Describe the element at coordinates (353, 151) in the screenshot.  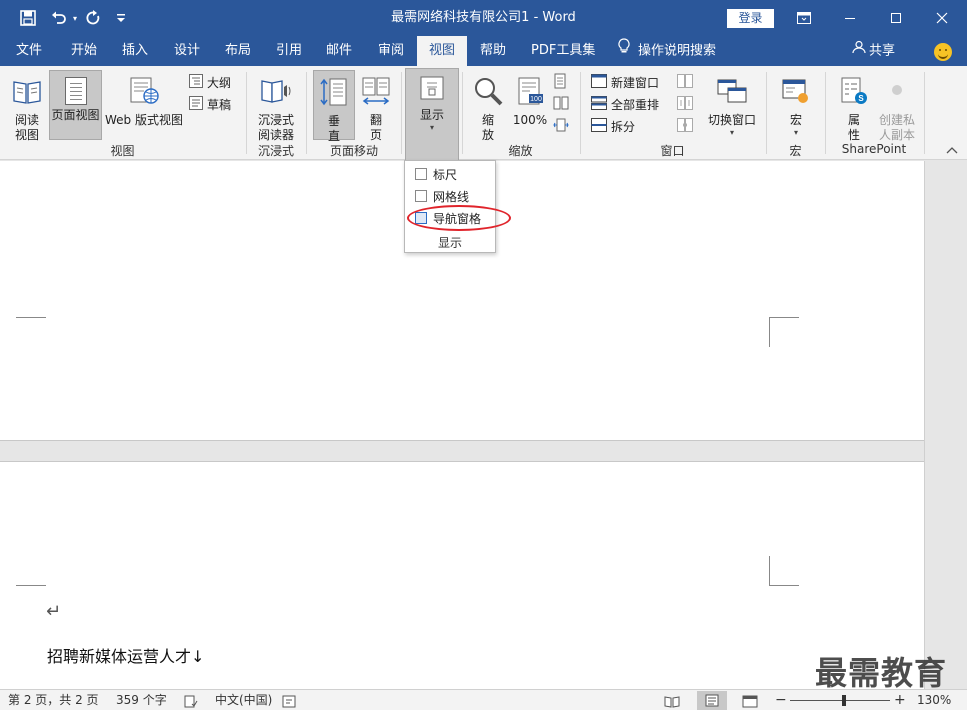
I see `page-movement-group-label: 页面移动` at that location.